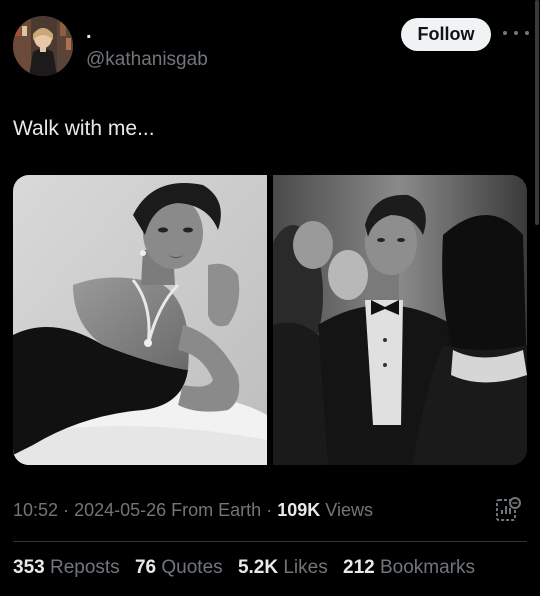  I want to click on analytics-icon, so click(508, 510).